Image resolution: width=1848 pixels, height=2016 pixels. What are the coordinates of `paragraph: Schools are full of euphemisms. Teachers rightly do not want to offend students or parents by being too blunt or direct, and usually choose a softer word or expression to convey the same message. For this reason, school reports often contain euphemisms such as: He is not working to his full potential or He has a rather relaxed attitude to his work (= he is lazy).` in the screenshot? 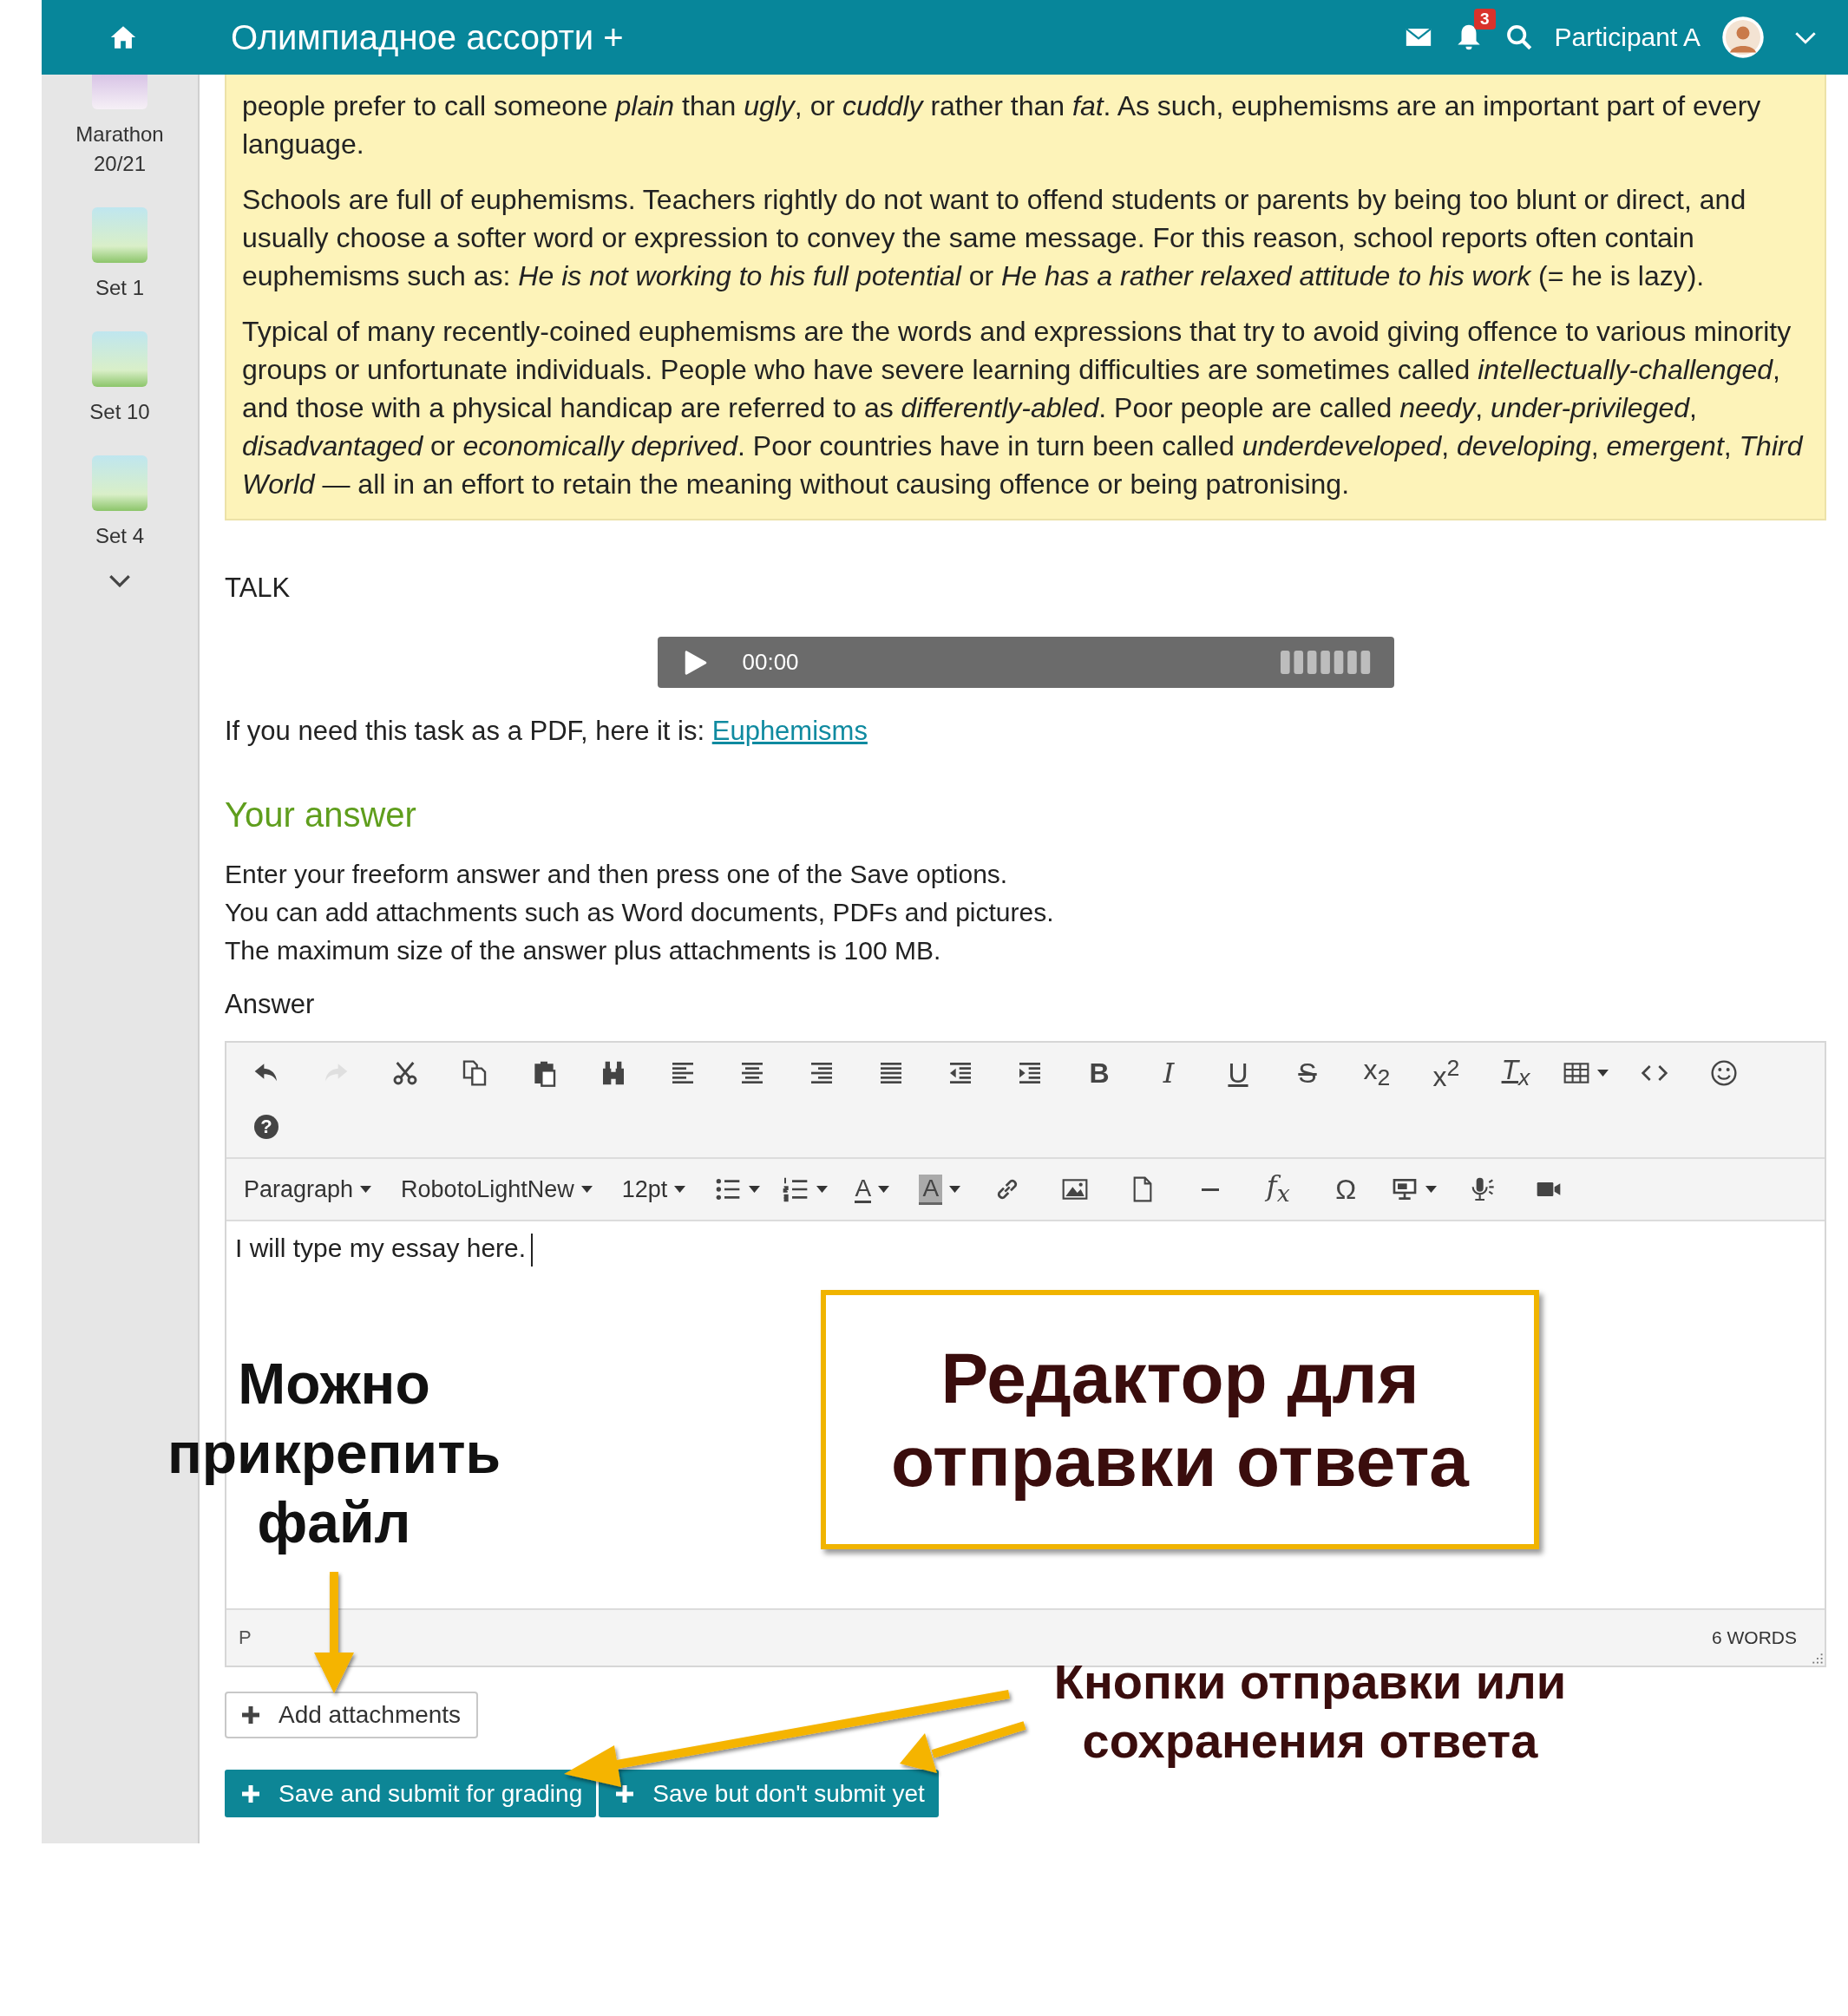 It's located at (994, 238).